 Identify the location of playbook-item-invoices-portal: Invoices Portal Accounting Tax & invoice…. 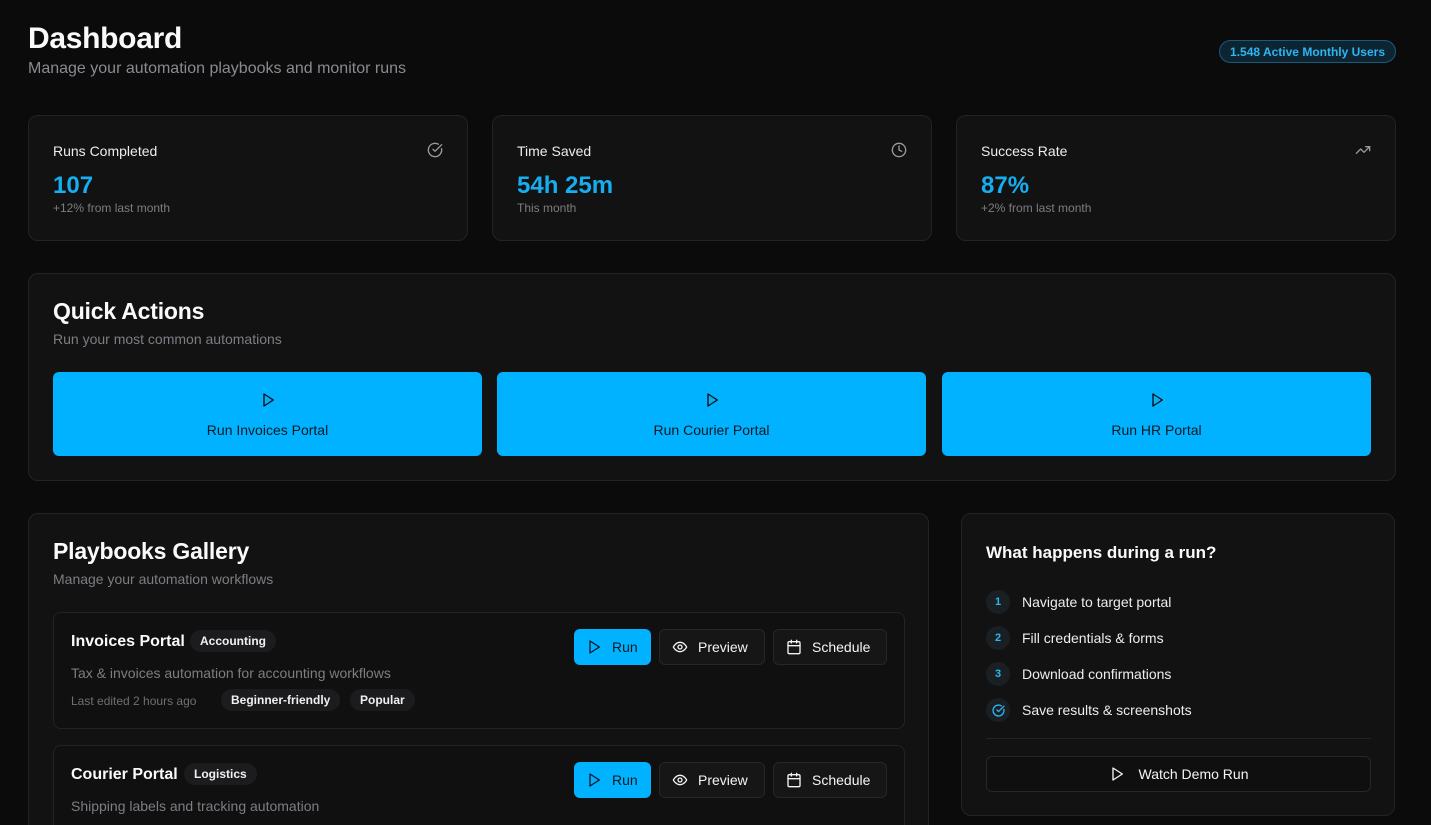
(479, 670).